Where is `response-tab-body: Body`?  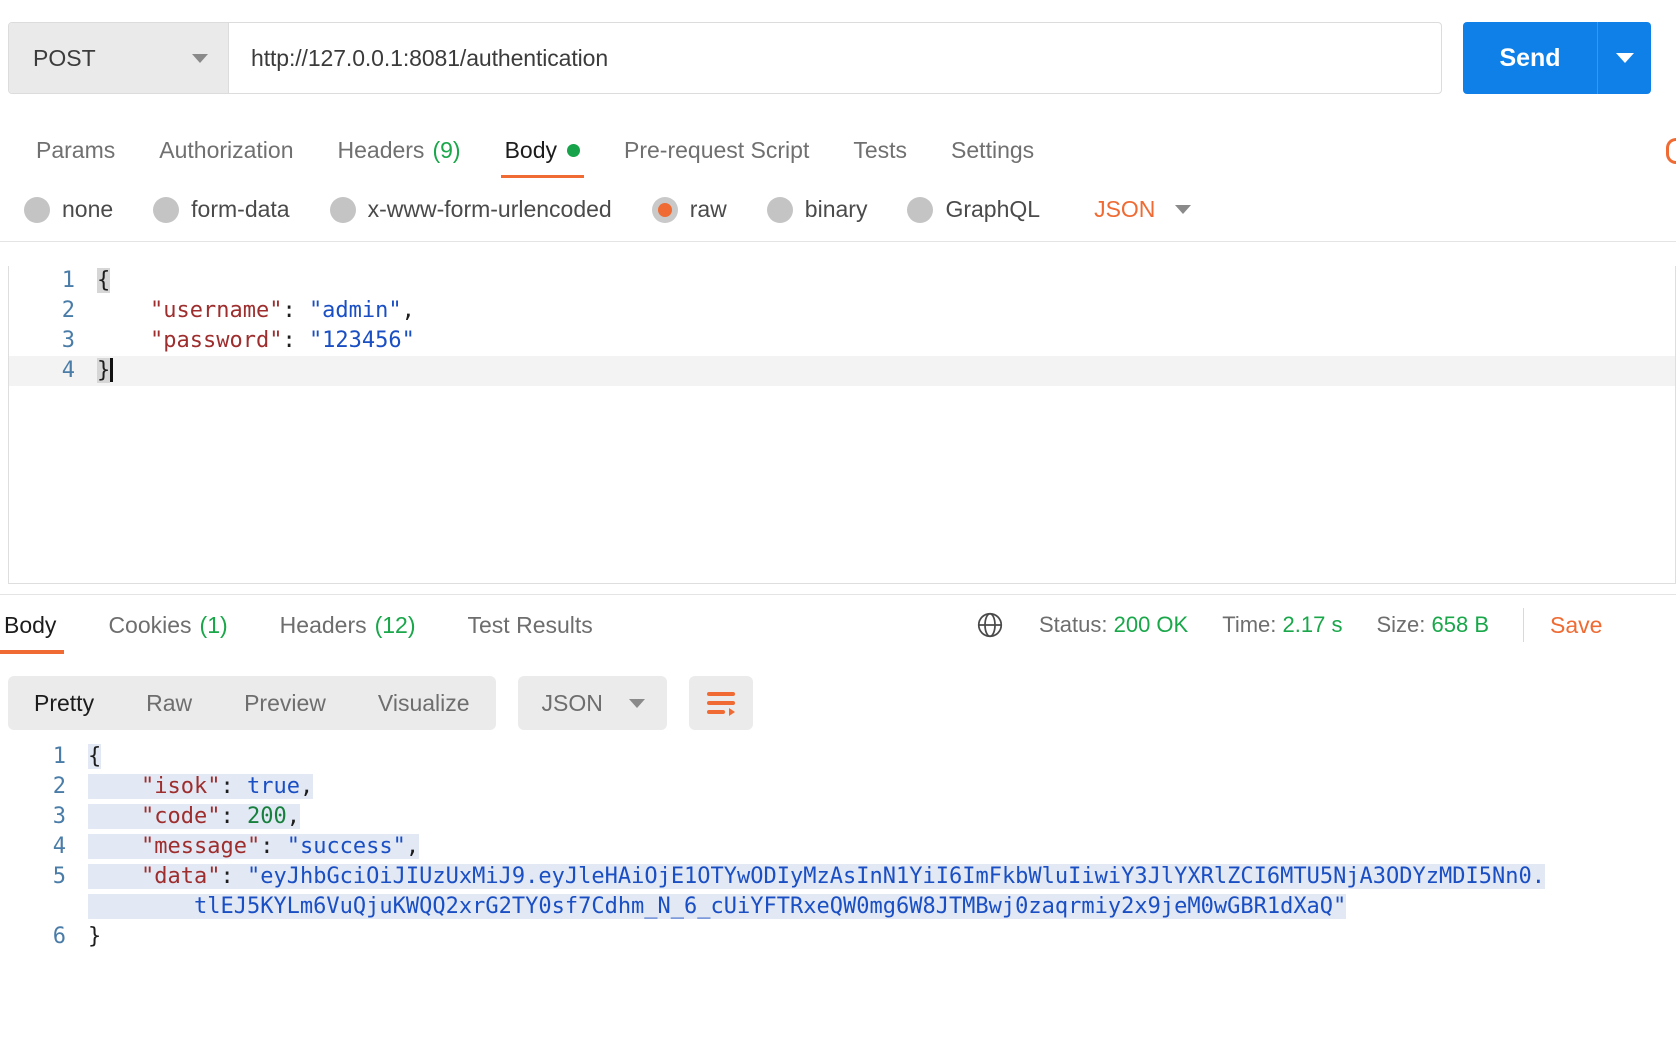
response-tab-body: Body is located at coordinates (41, 625).